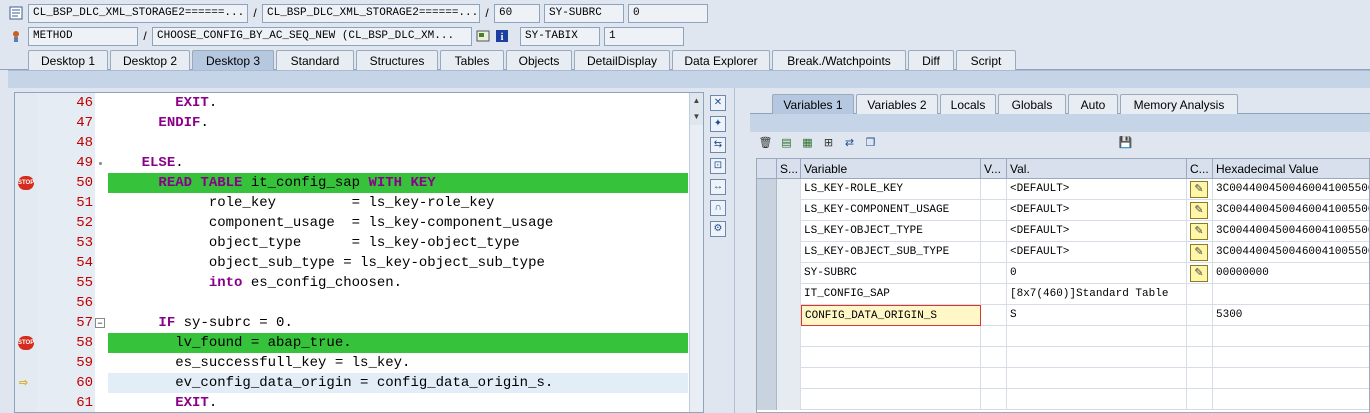 The image size is (1370, 413). I want to click on header-variable: Variable, so click(891, 169).